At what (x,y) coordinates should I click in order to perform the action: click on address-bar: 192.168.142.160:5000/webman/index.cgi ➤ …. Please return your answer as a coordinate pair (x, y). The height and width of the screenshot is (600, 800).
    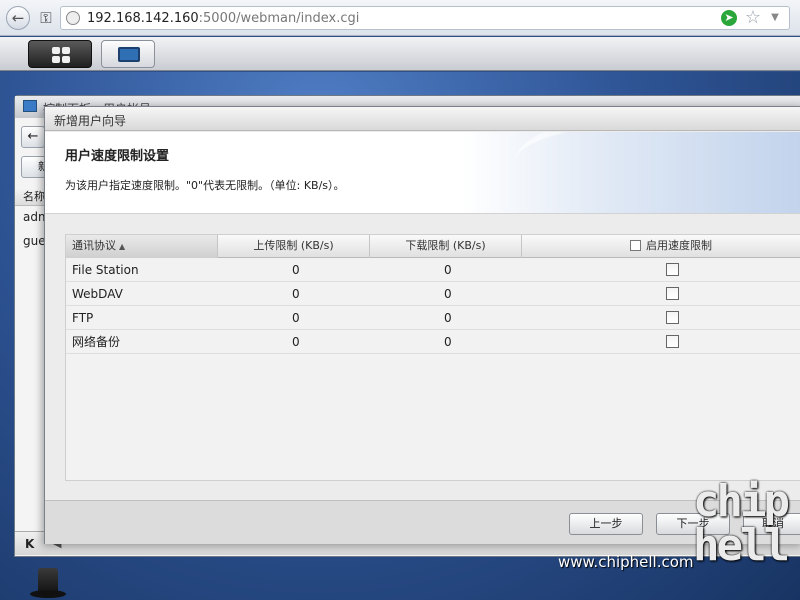
    Looking at the image, I should click on (425, 18).